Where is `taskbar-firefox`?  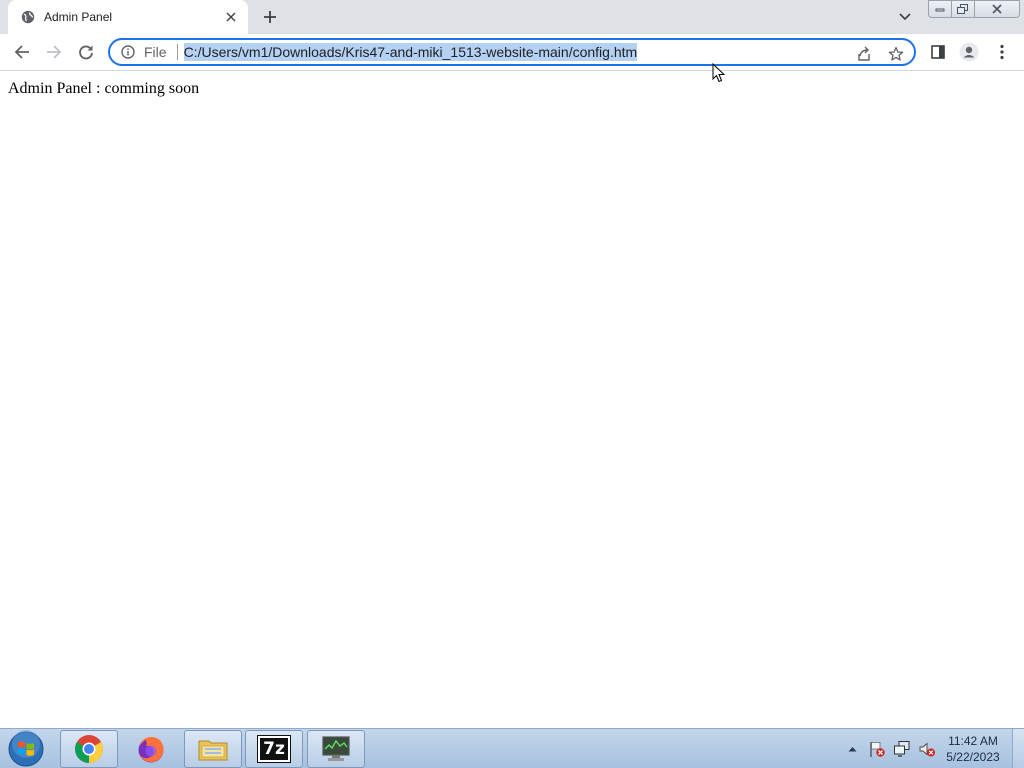 taskbar-firefox is located at coordinates (151, 749).